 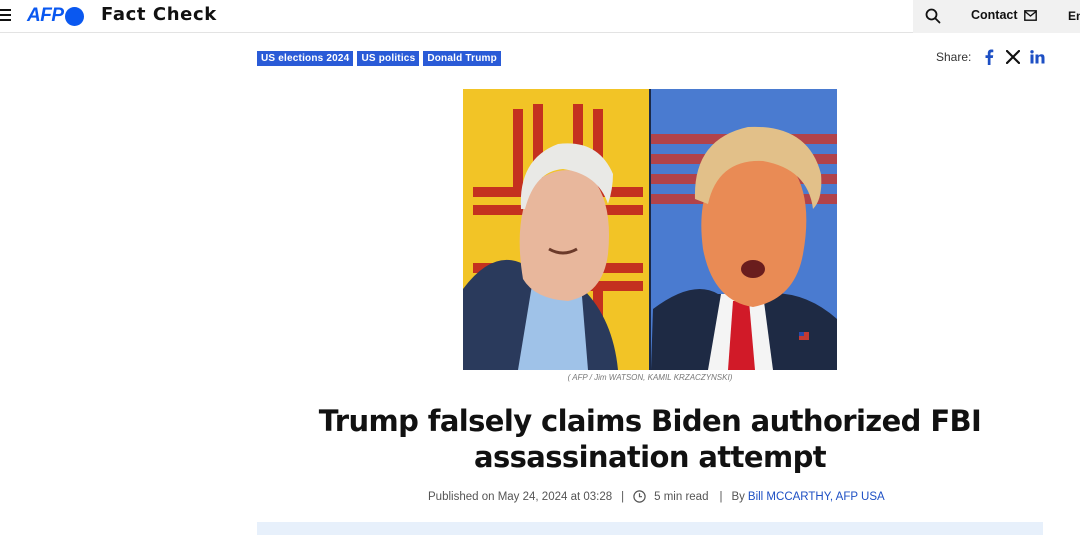 I want to click on contact-button: Contact, so click(x=1004, y=15).